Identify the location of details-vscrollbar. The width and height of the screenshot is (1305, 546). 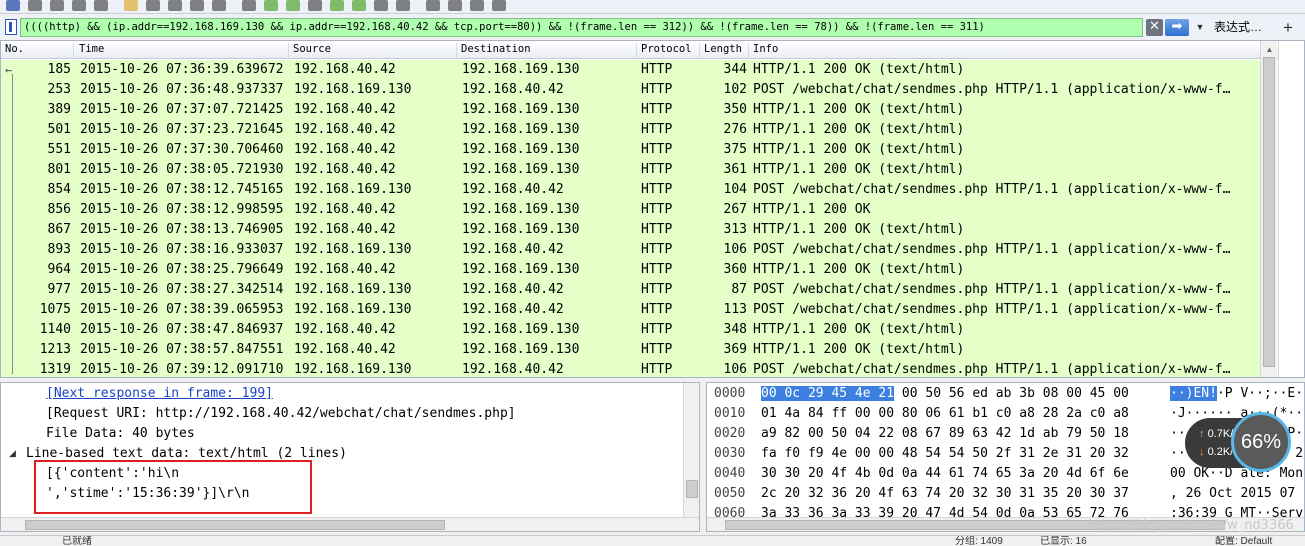
(691, 450).